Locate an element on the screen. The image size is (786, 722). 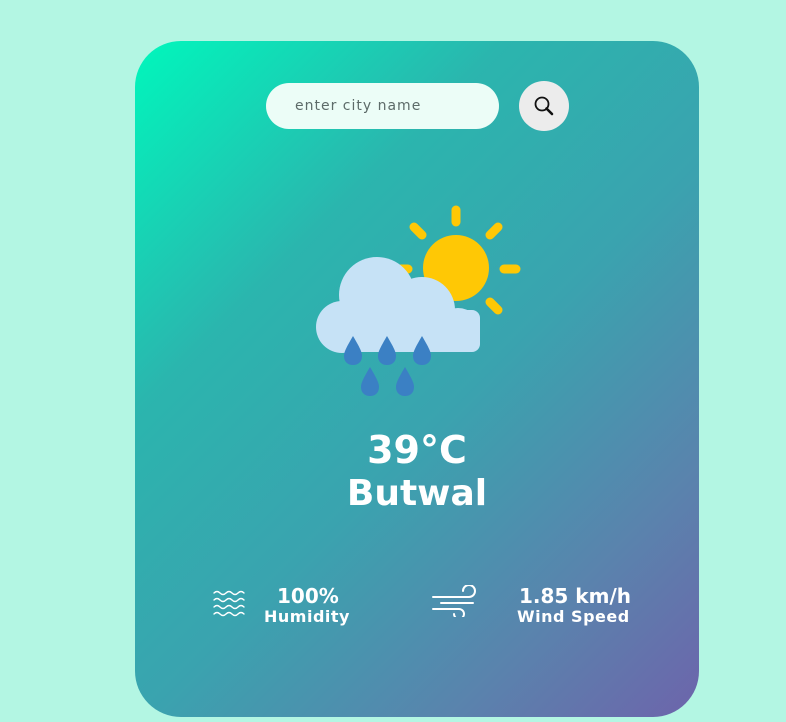
wind-speed-label: Wind Speed is located at coordinates (573, 616).